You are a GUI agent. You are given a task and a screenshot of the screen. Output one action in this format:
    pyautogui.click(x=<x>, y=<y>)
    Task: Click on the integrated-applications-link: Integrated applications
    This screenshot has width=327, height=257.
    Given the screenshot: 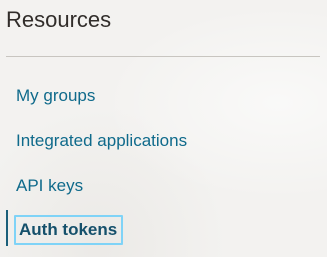 What is the action you would take?
    pyautogui.click(x=101, y=141)
    